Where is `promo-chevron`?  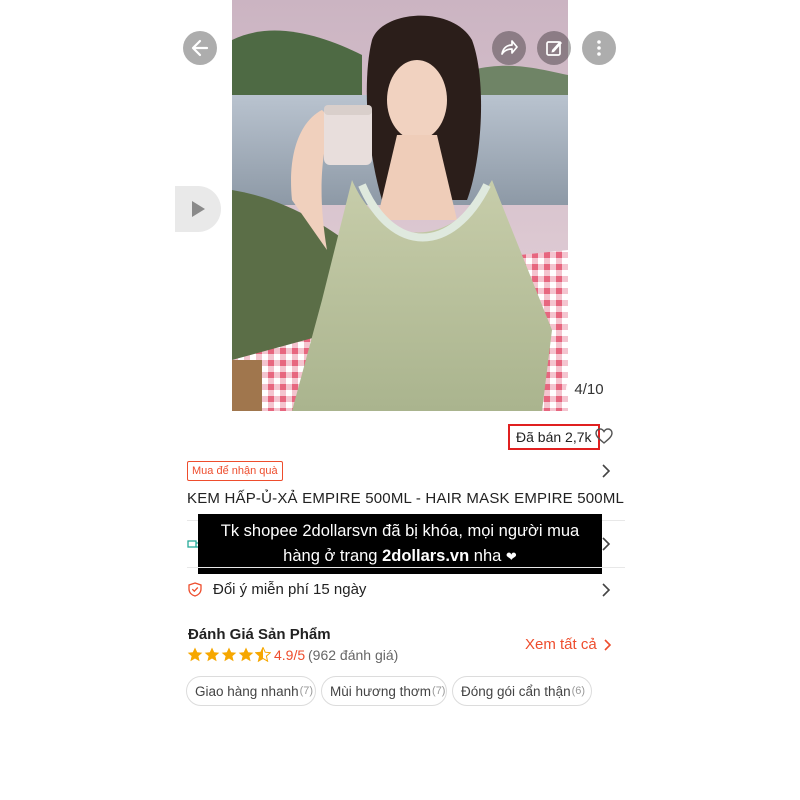
promo-chevron is located at coordinates (606, 473).